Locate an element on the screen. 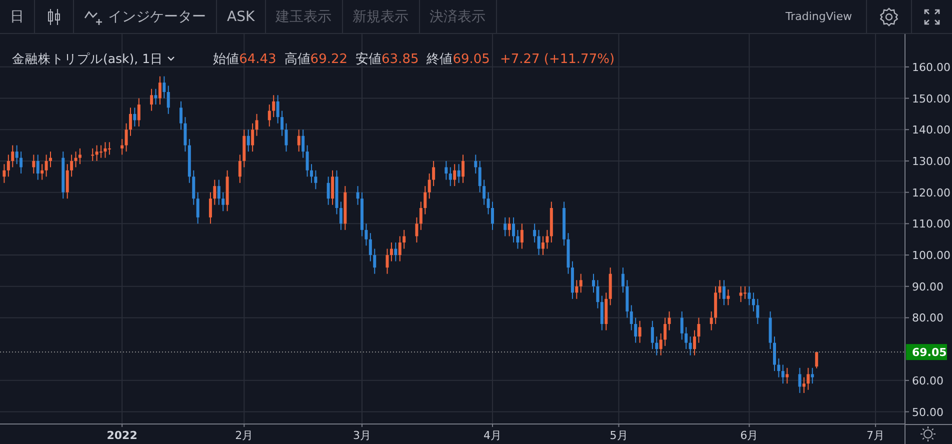 This screenshot has width=952, height=444. toolbar-button: 日 is located at coordinates (17, 16).